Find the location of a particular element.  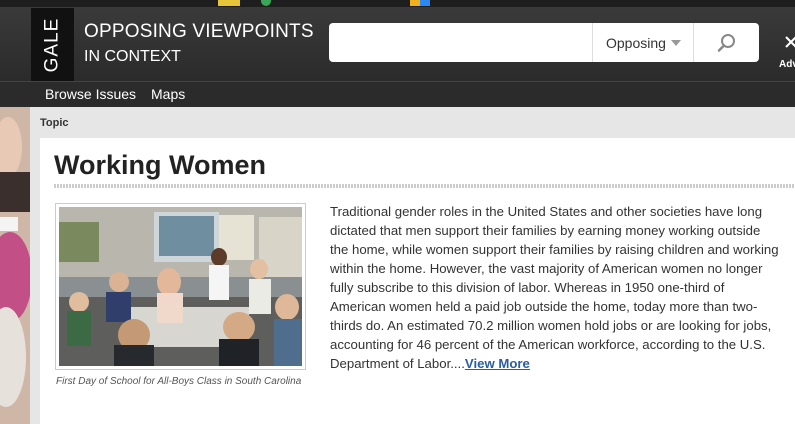

breadcrumb: Topic is located at coordinates (54, 123).